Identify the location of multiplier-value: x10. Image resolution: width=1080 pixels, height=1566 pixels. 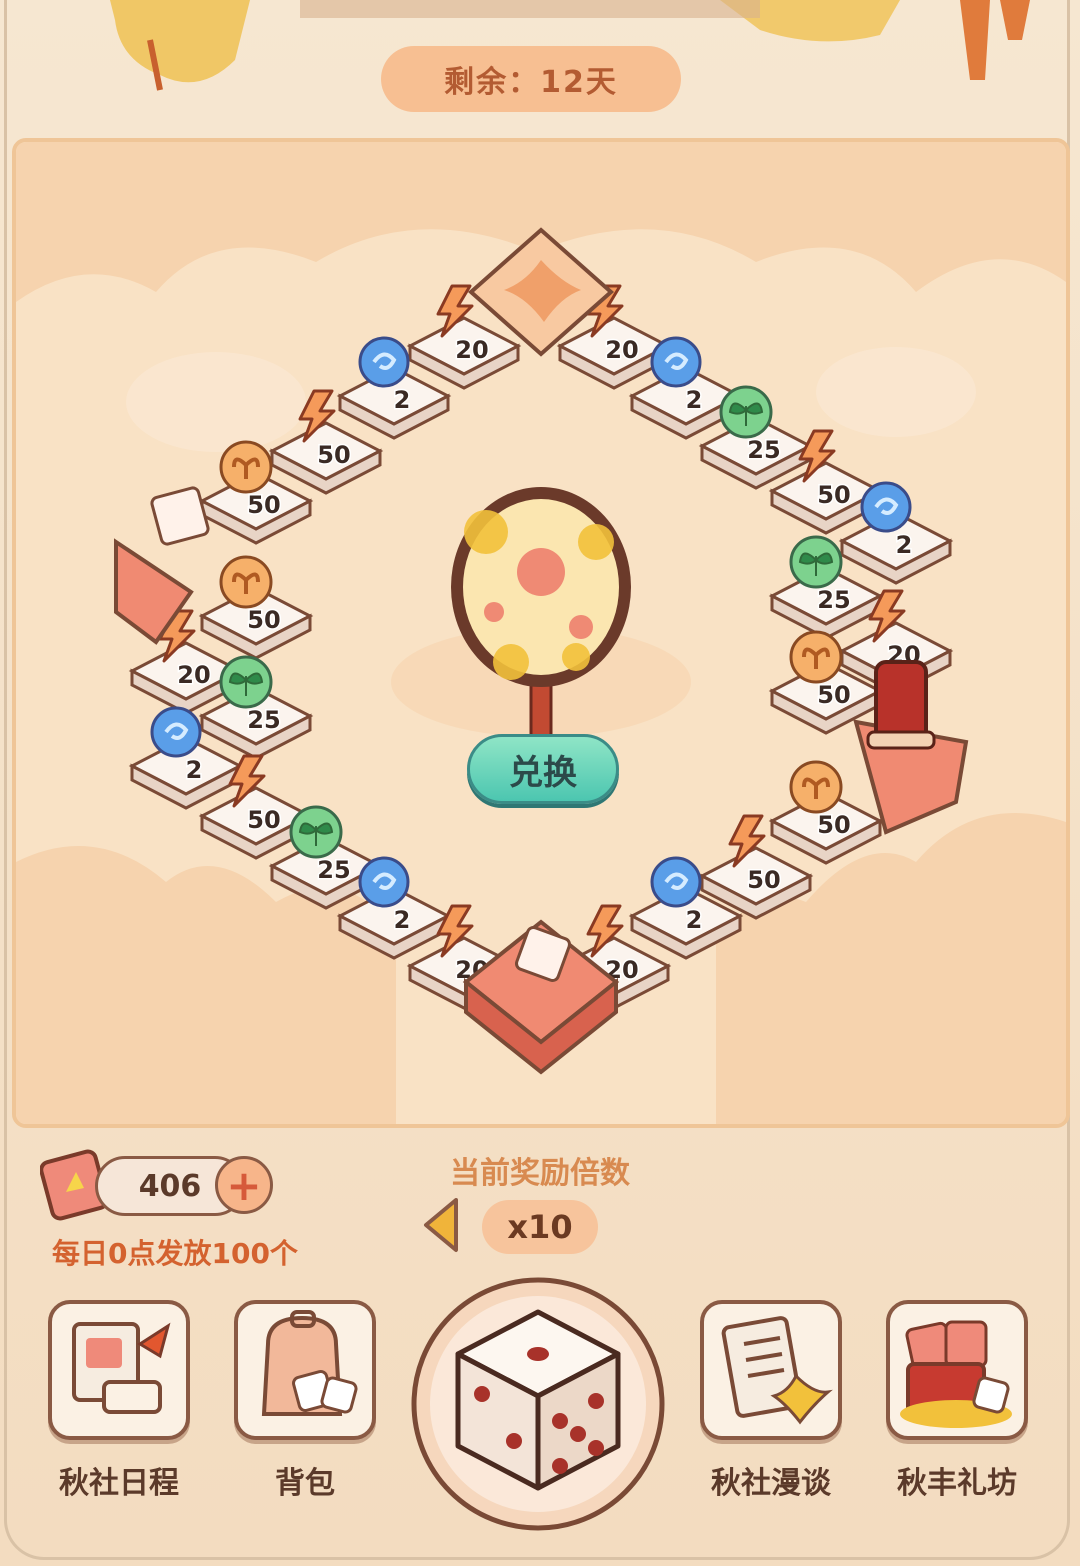
(540, 1227).